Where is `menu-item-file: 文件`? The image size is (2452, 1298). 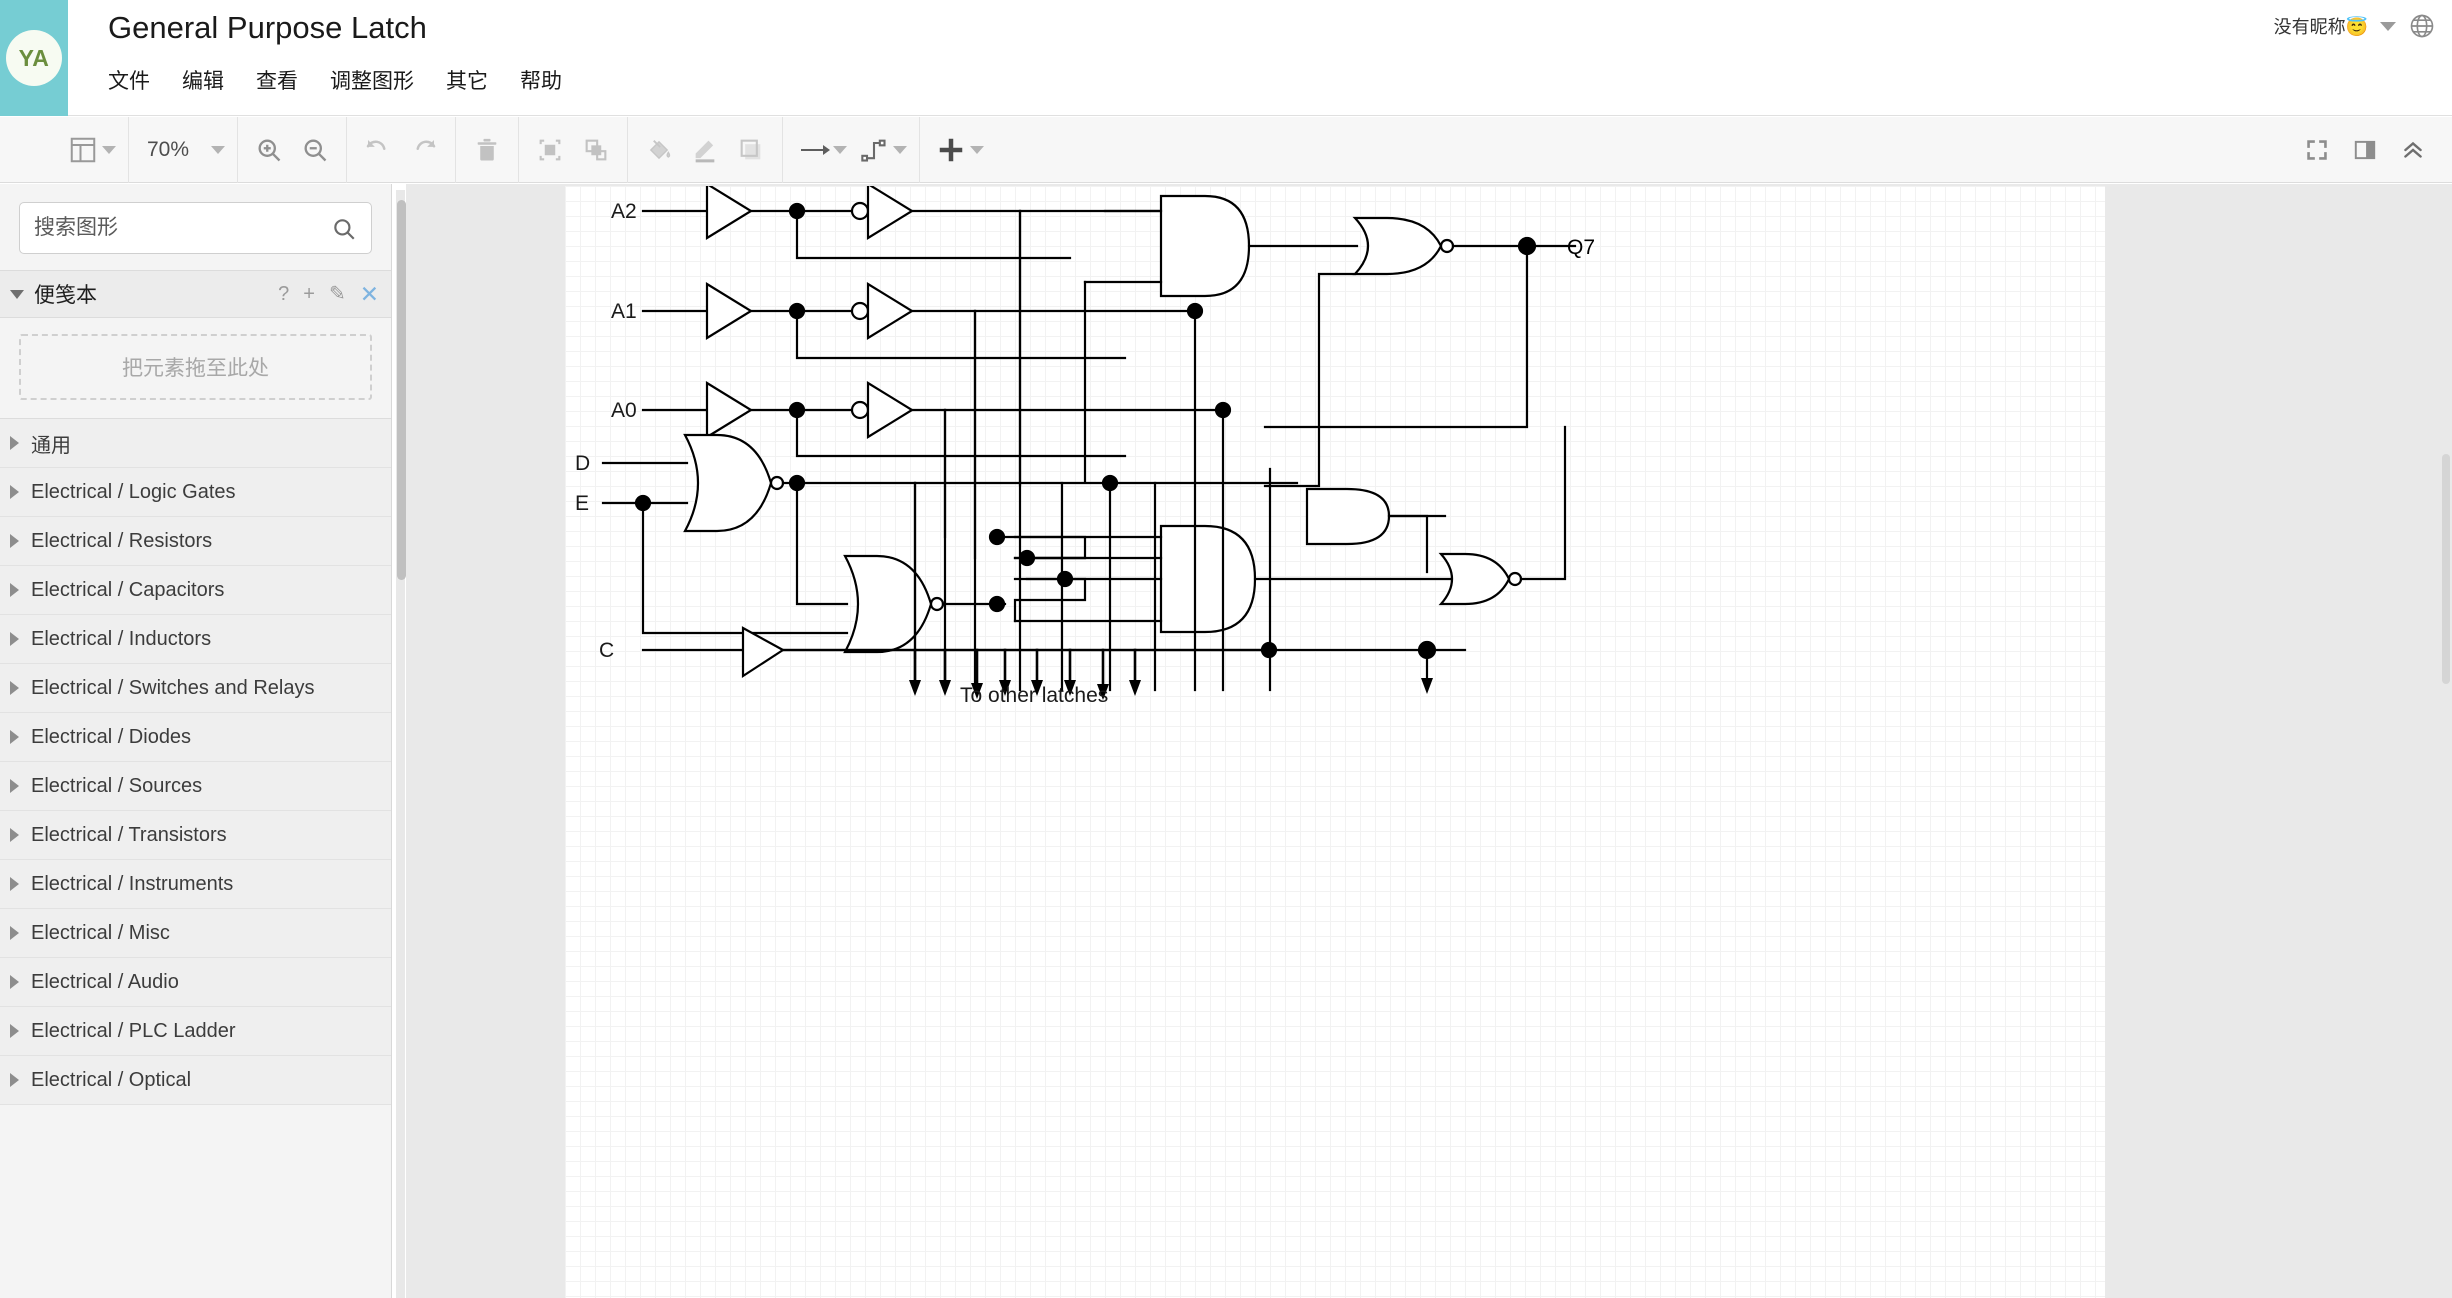
menu-item-file: 文件 is located at coordinates (137, 80).